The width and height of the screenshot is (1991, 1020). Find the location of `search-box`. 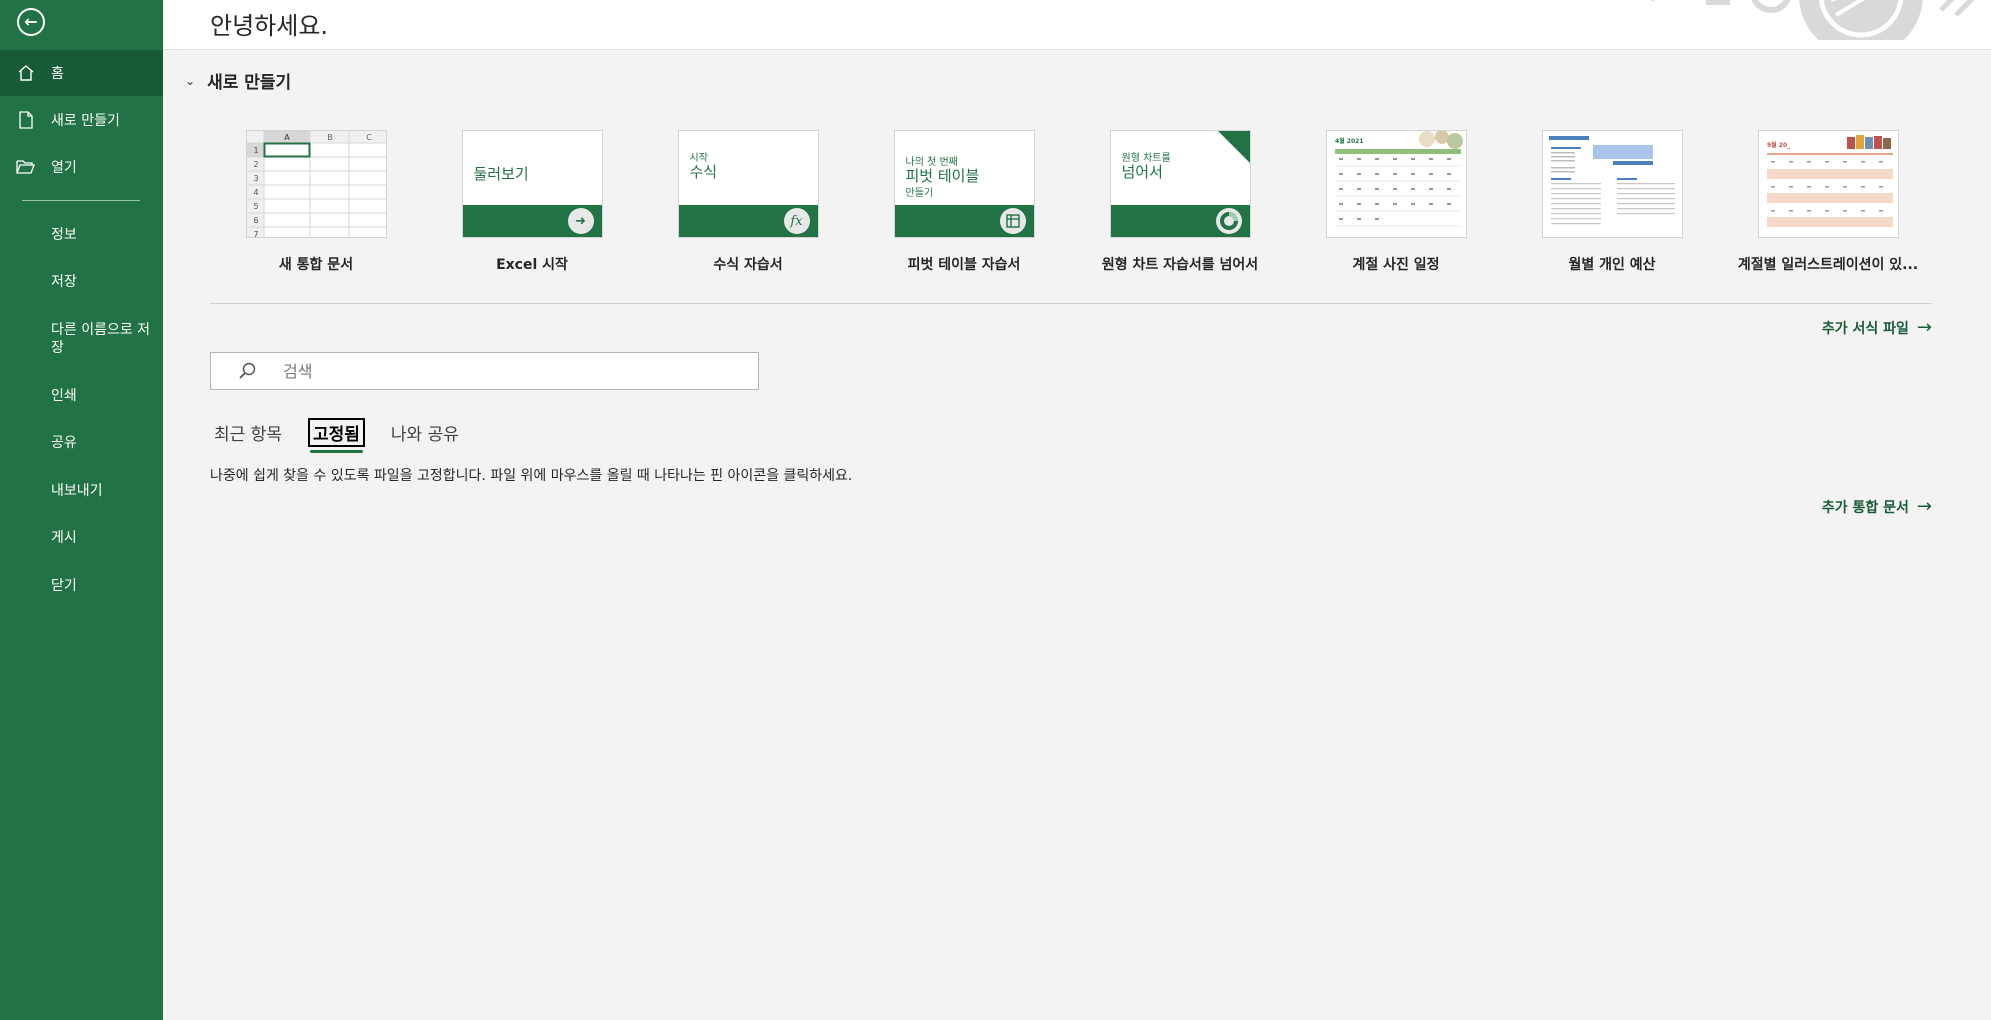

search-box is located at coordinates (484, 371).